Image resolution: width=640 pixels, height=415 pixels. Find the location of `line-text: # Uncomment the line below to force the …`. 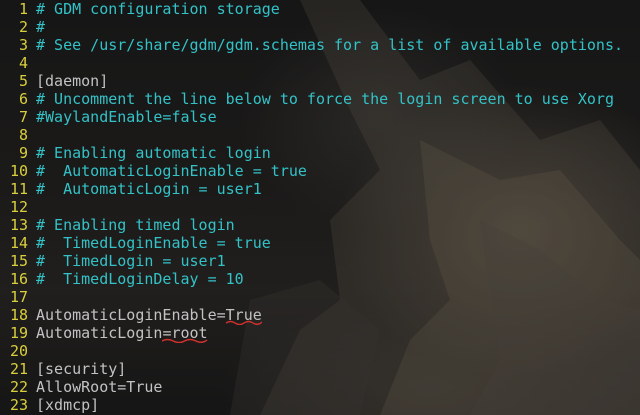

line-text: # Uncomment the line below to force the … is located at coordinates (325, 99).